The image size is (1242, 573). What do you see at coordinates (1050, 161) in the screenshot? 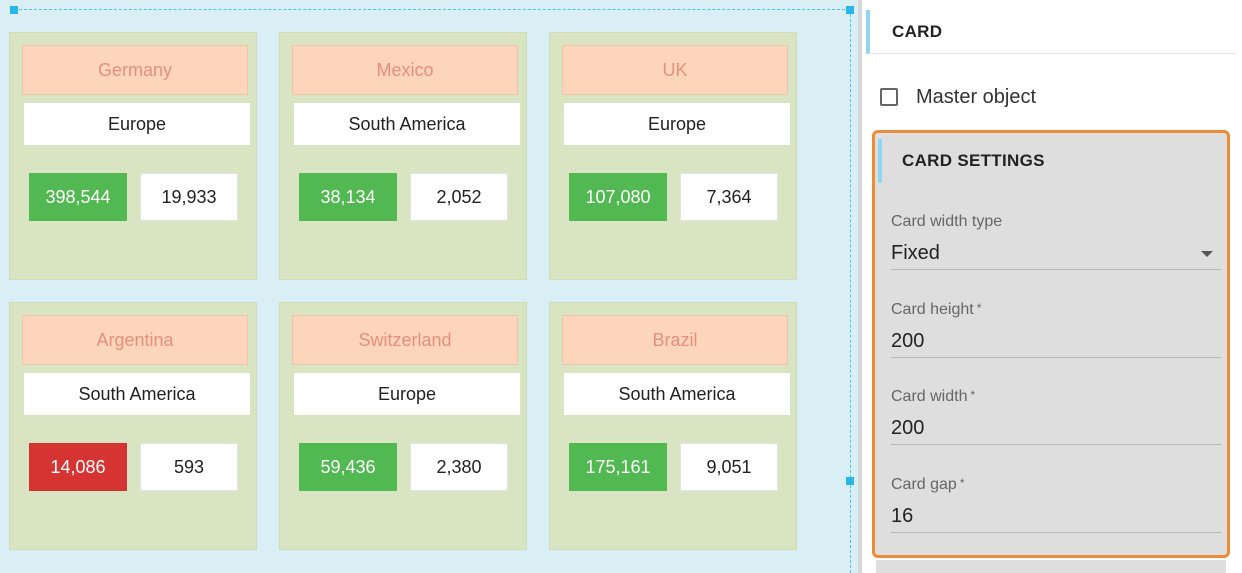
I see `card-settings-title: CARD SETTINGS` at bounding box center [1050, 161].